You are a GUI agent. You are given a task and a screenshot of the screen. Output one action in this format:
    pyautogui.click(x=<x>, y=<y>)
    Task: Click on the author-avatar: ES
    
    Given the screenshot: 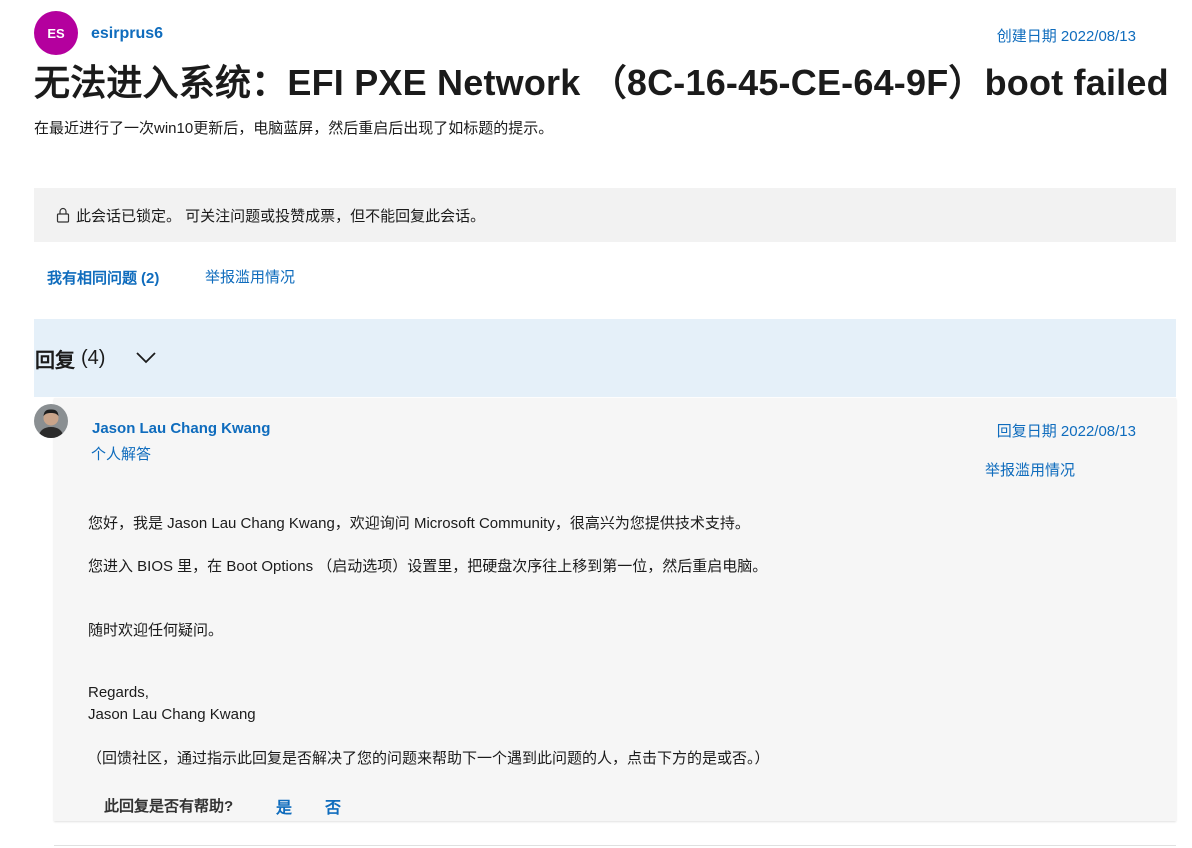 What is the action you would take?
    pyautogui.click(x=56, y=33)
    